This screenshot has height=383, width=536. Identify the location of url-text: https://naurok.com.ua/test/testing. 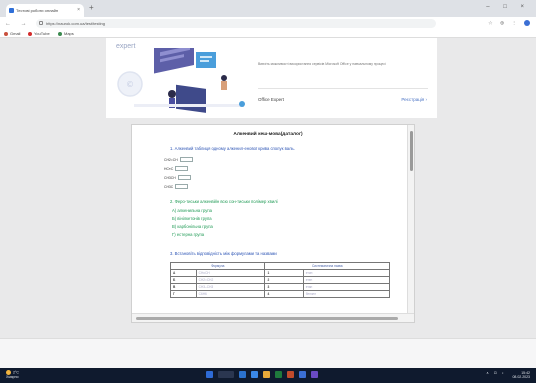
(75, 23).